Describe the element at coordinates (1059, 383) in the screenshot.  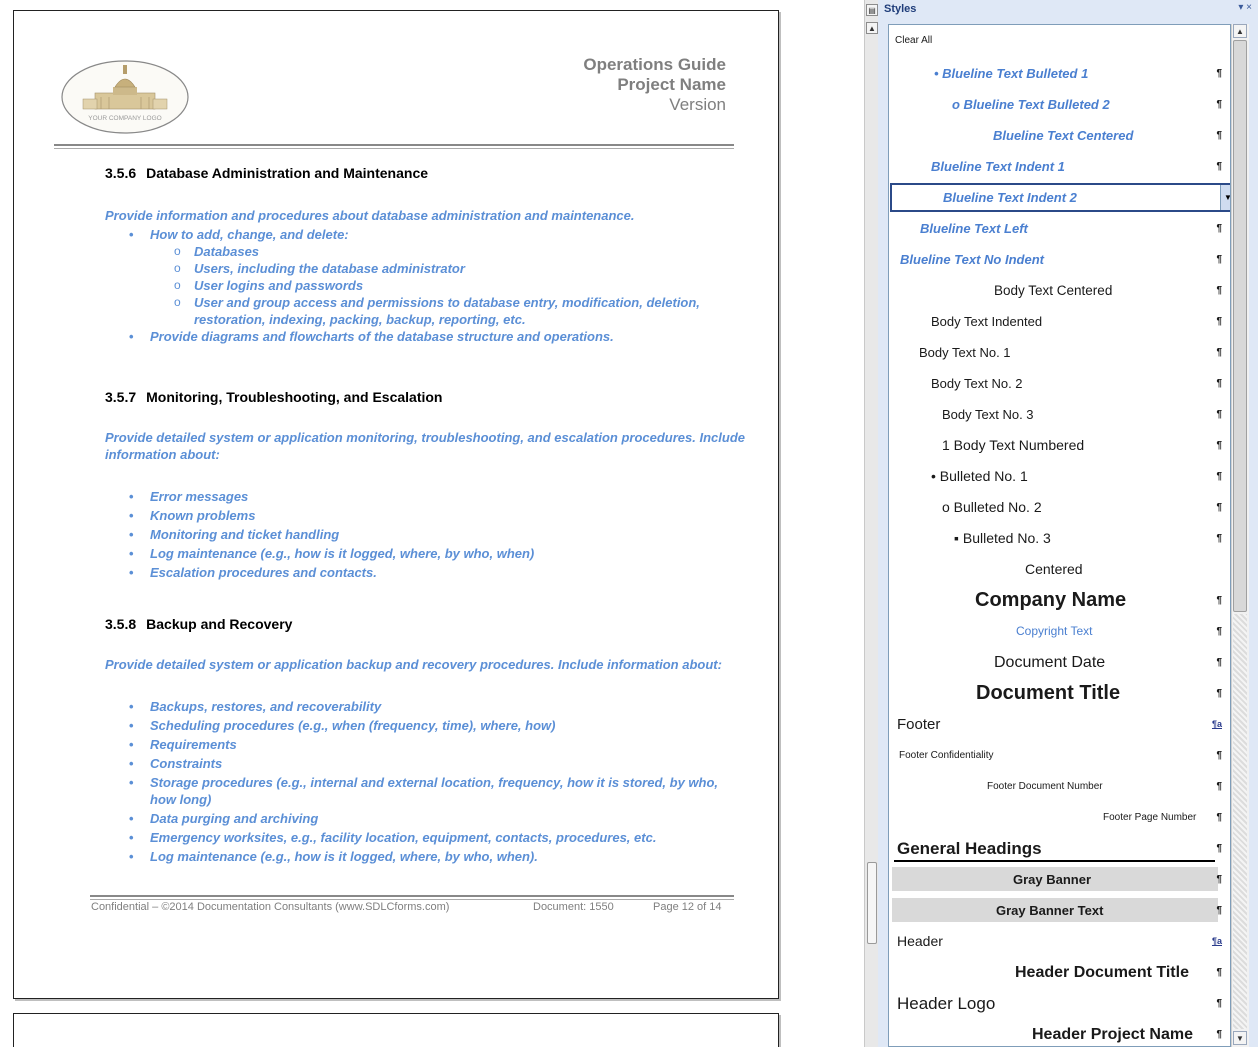
I see `style-item: Body Text No. 2 ¶` at that location.